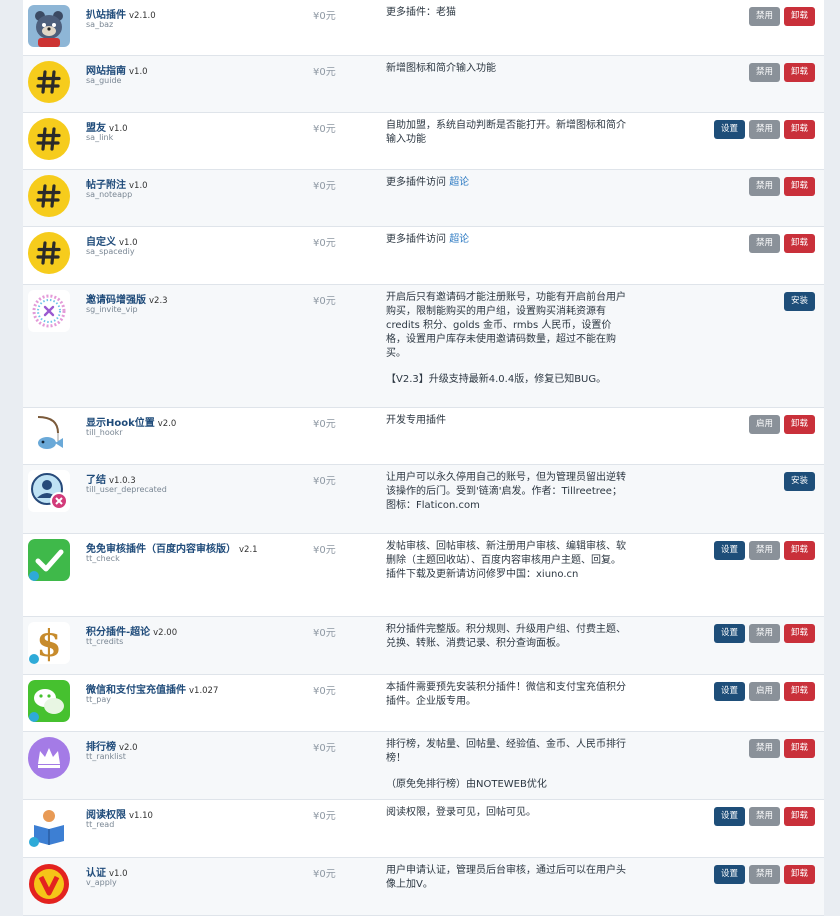 The height and width of the screenshot is (916, 840). What do you see at coordinates (506, 751) in the screenshot?
I see `description-paragraph: 排行榜，发帖量、回帖量、经验值、金币、人民币排行榜！` at bounding box center [506, 751].